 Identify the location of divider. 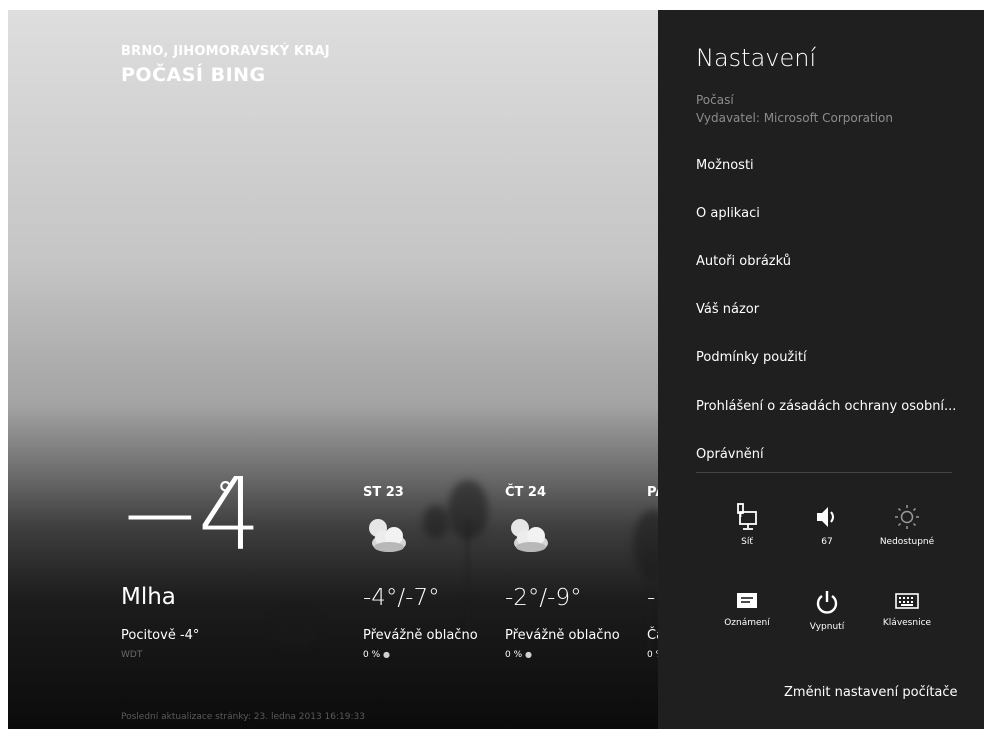
(824, 472).